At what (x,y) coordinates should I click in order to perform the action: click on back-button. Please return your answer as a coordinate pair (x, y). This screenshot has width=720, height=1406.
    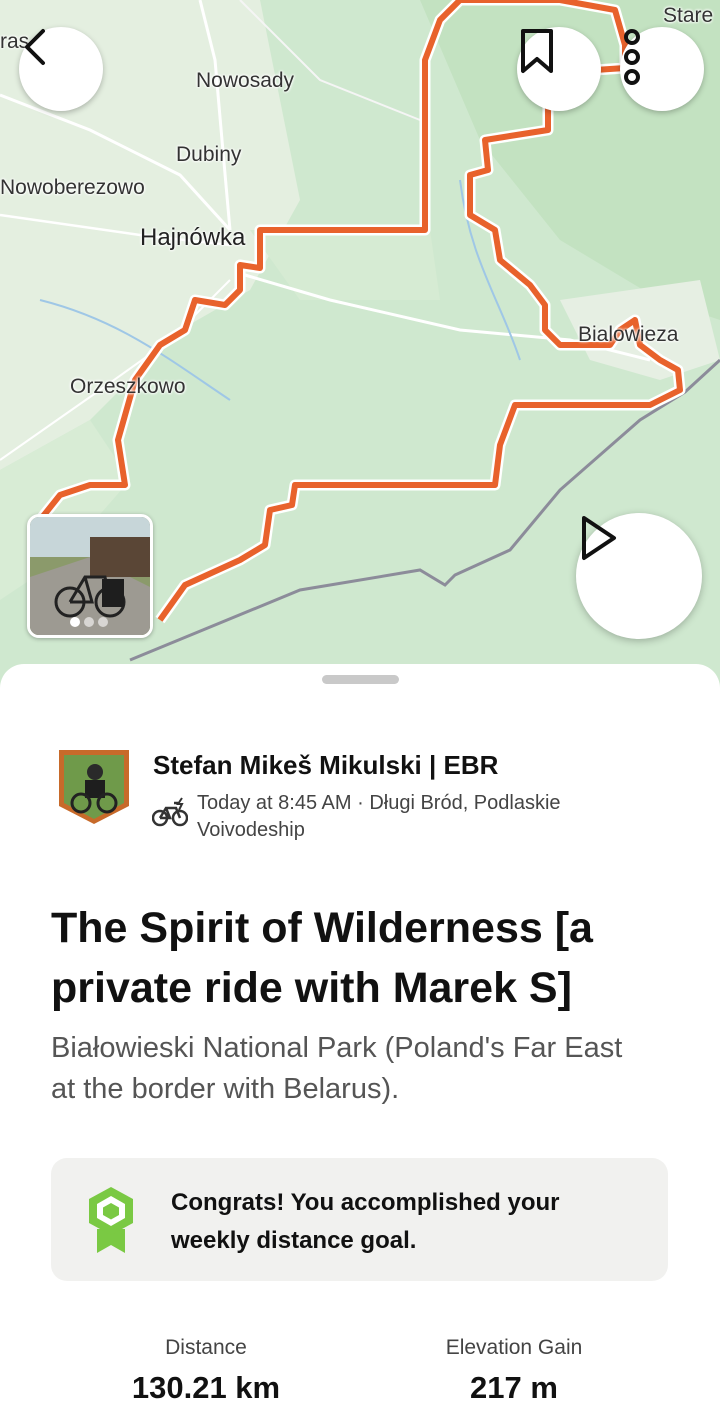
    Looking at the image, I should click on (61, 69).